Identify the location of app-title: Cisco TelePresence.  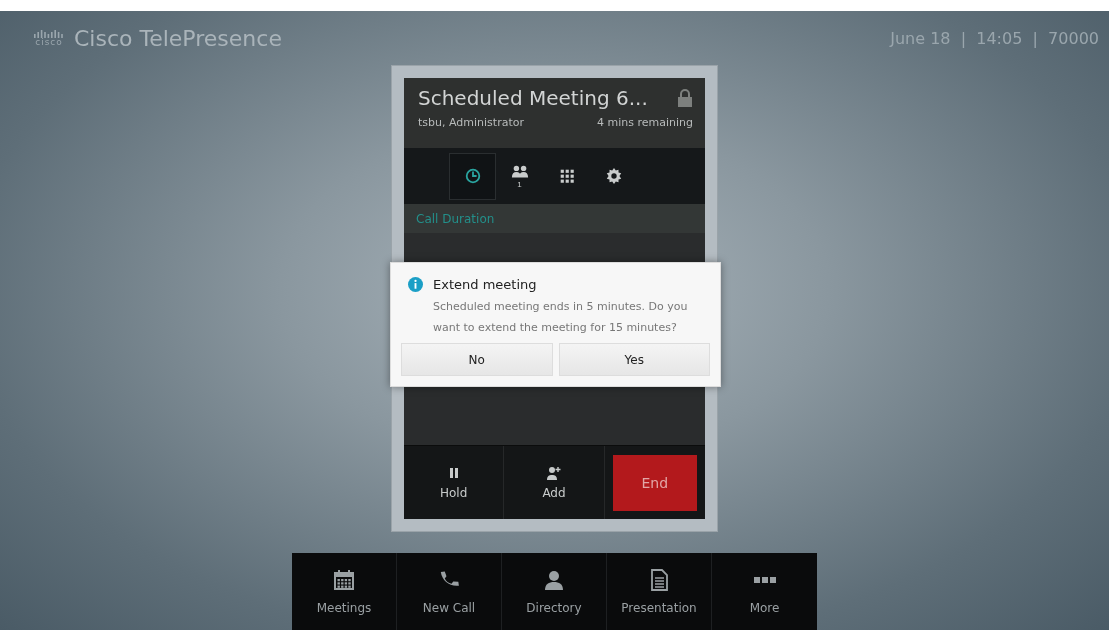
(178, 38).